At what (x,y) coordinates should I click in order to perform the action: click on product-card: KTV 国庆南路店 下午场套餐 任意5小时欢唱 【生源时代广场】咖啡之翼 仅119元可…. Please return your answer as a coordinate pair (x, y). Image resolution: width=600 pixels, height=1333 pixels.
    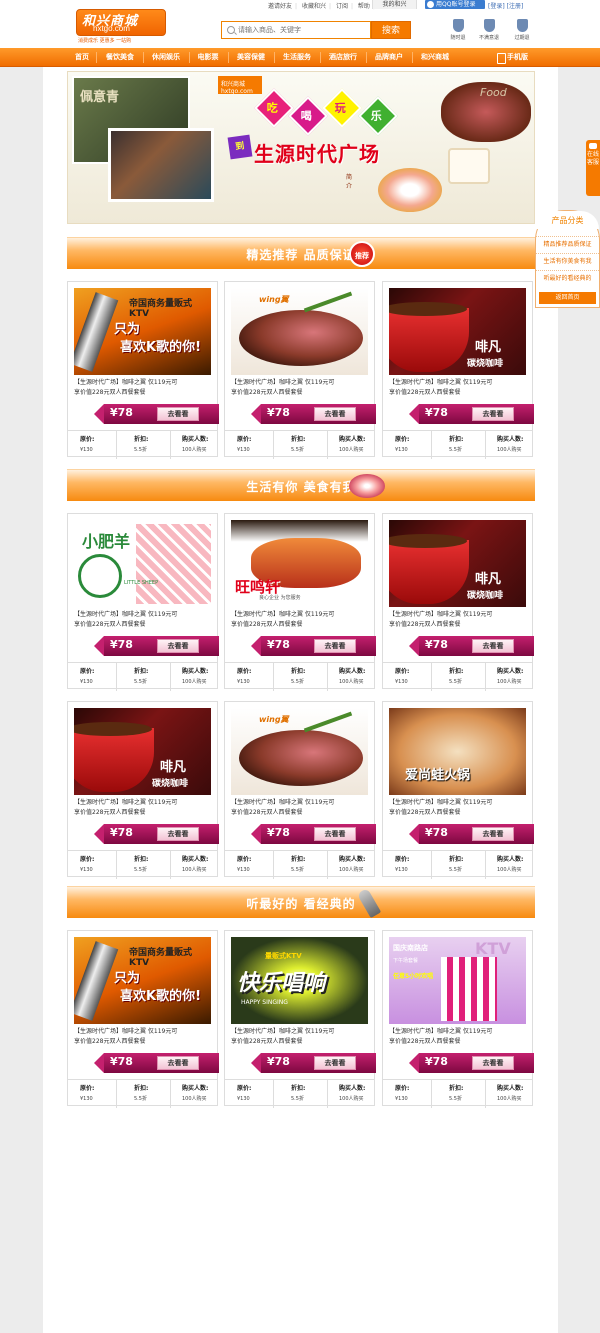
    Looking at the image, I should click on (458, 1019).